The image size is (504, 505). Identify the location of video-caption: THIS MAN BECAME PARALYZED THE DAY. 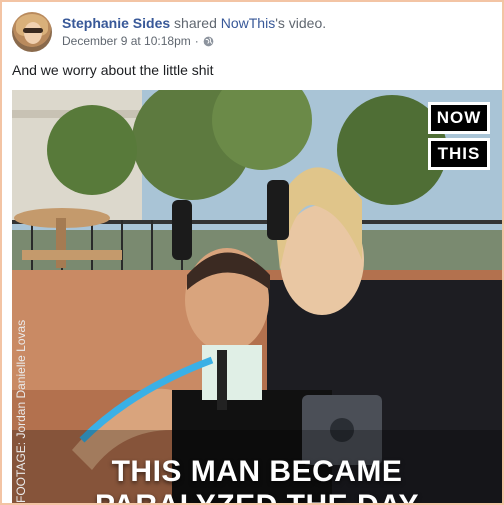
(257, 479).